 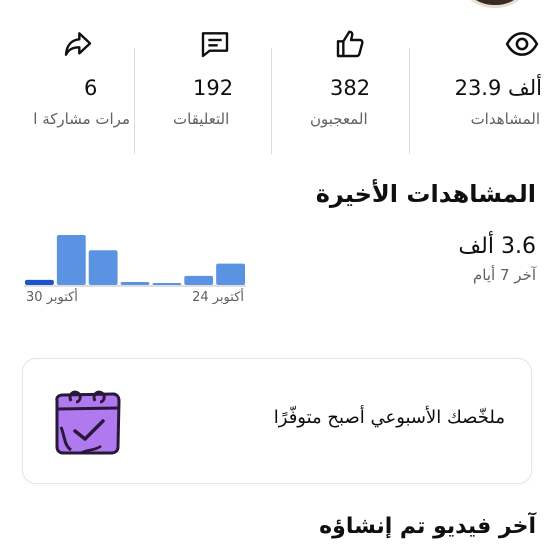 What do you see at coordinates (69, 79) in the screenshot?
I see `stat-shares: 6 مرات مشاركة ا` at bounding box center [69, 79].